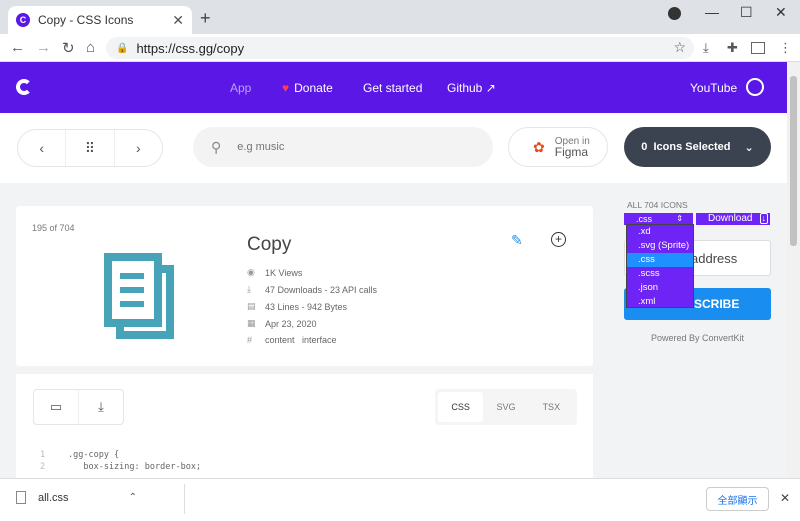 Image resolution: width=800 pixels, height=521 pixels. What do you see at coordinates (660, 302) in the screenshot?
I see `dropdown-option-xml: .xml` at bounding box center [660, 302].